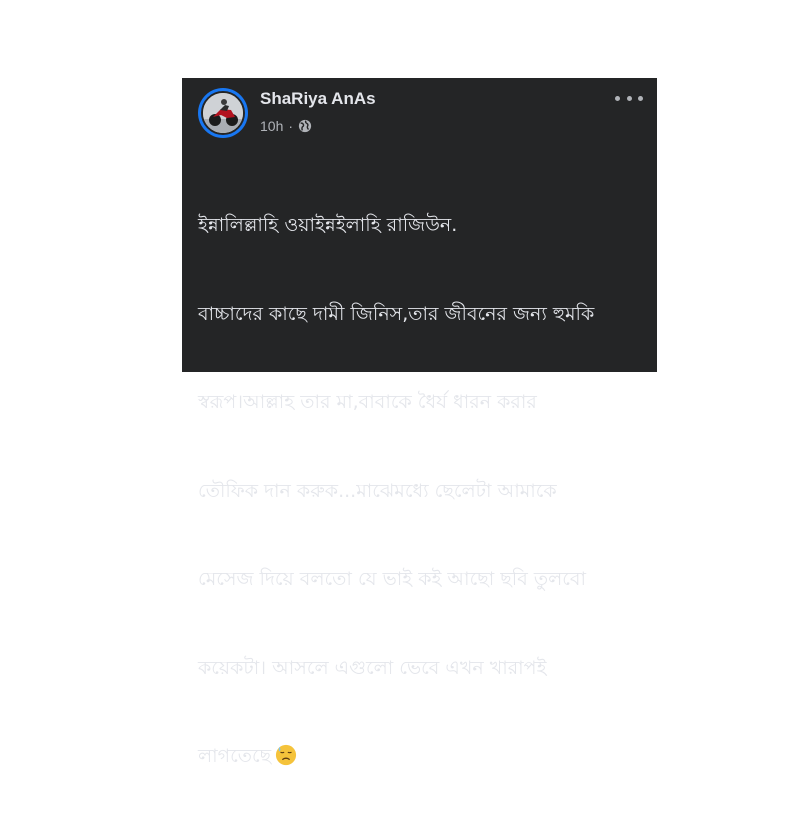 The width and height of the screenshot is (800, 831). I want to click on post-last-line: লাগতেছে, so click(420, 757).